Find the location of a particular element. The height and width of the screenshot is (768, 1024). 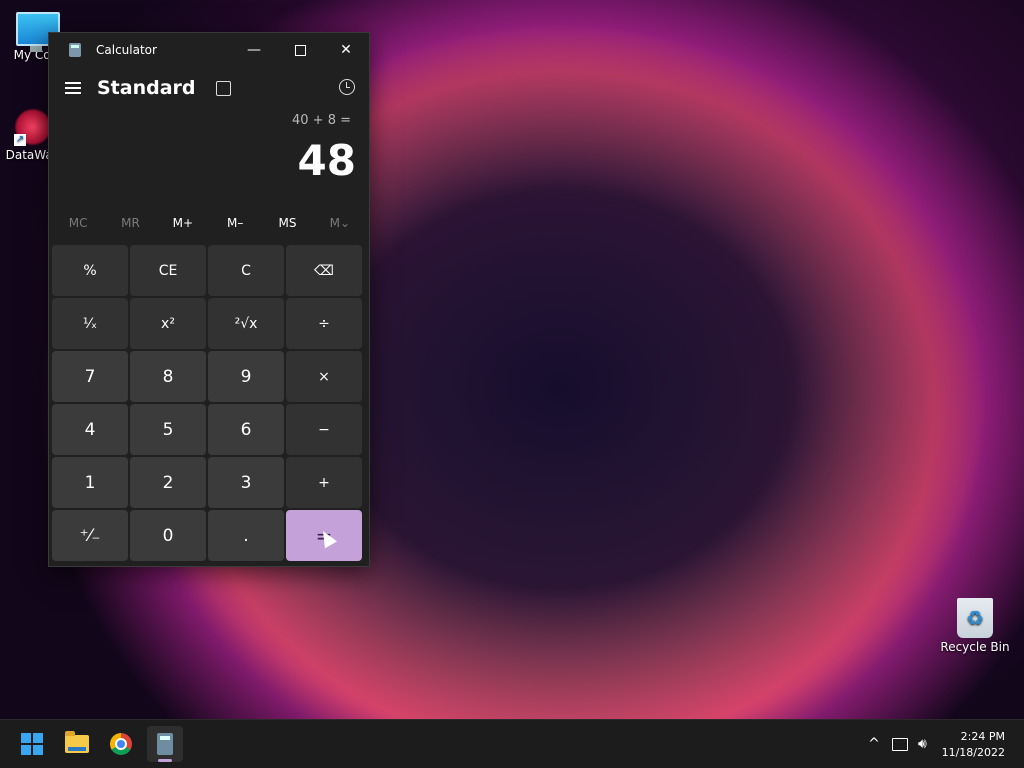

percent-button: % is located at coordinates (90, 270).